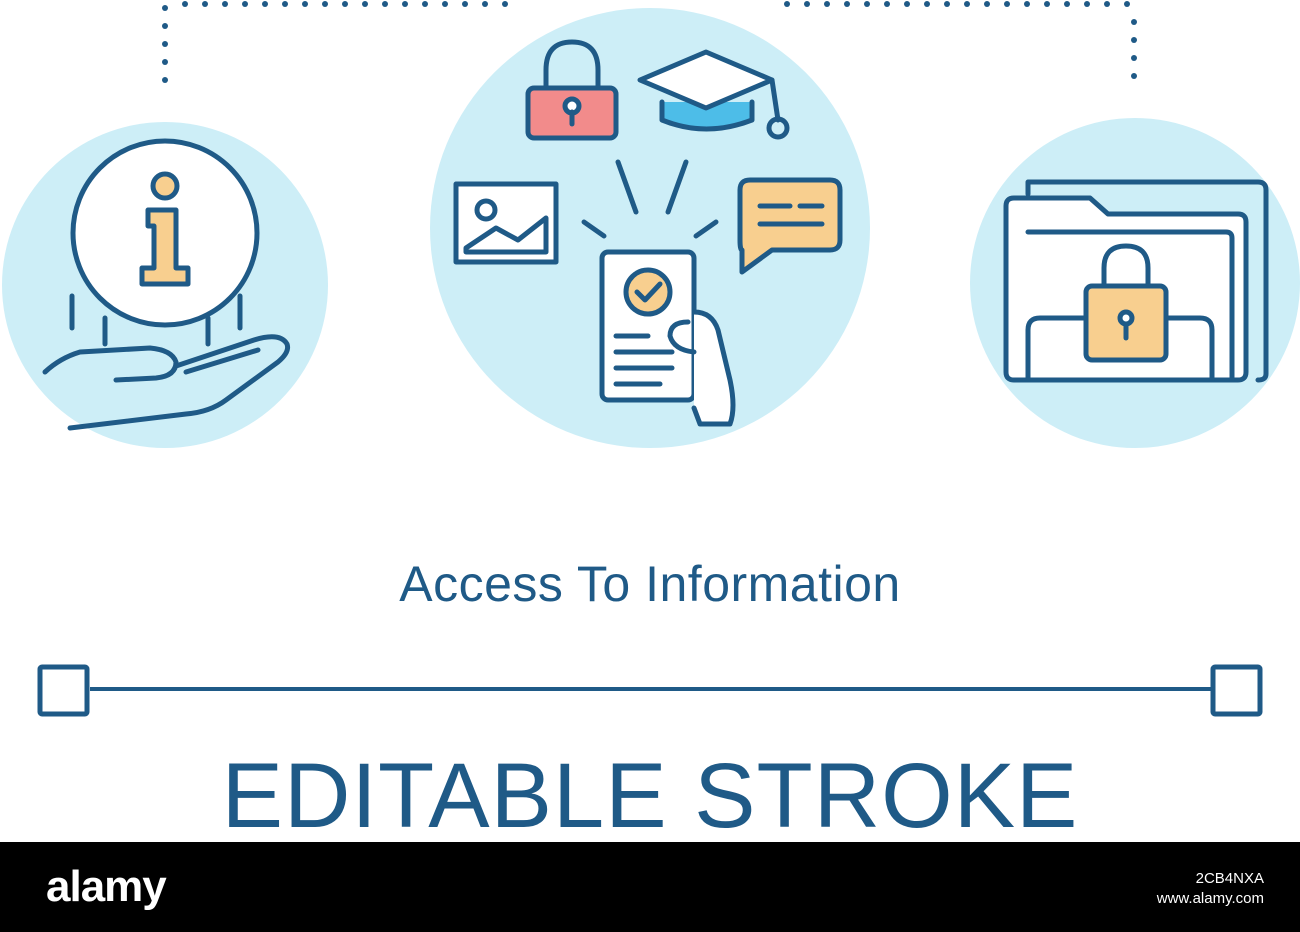  What do you see at coordinates (1229, 878) in the screenshot?
I see `image-id: 2CB4NXA` at bounding box center [1229, 878].